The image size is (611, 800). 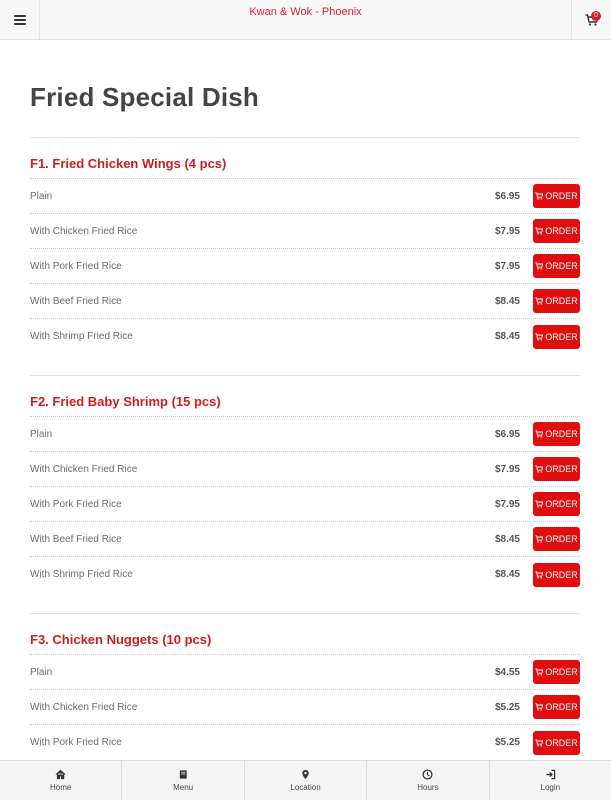 I want to click on page-title: Fried Special Dish, so click(x=145, y=97).